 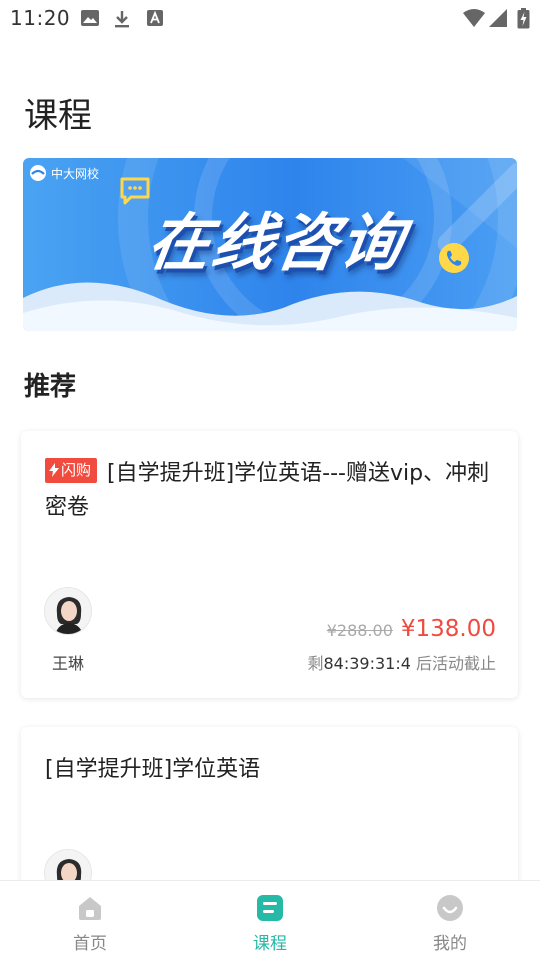 I want to click on course-title: [自学提升班]学位英语, so click(x=153, y=769).